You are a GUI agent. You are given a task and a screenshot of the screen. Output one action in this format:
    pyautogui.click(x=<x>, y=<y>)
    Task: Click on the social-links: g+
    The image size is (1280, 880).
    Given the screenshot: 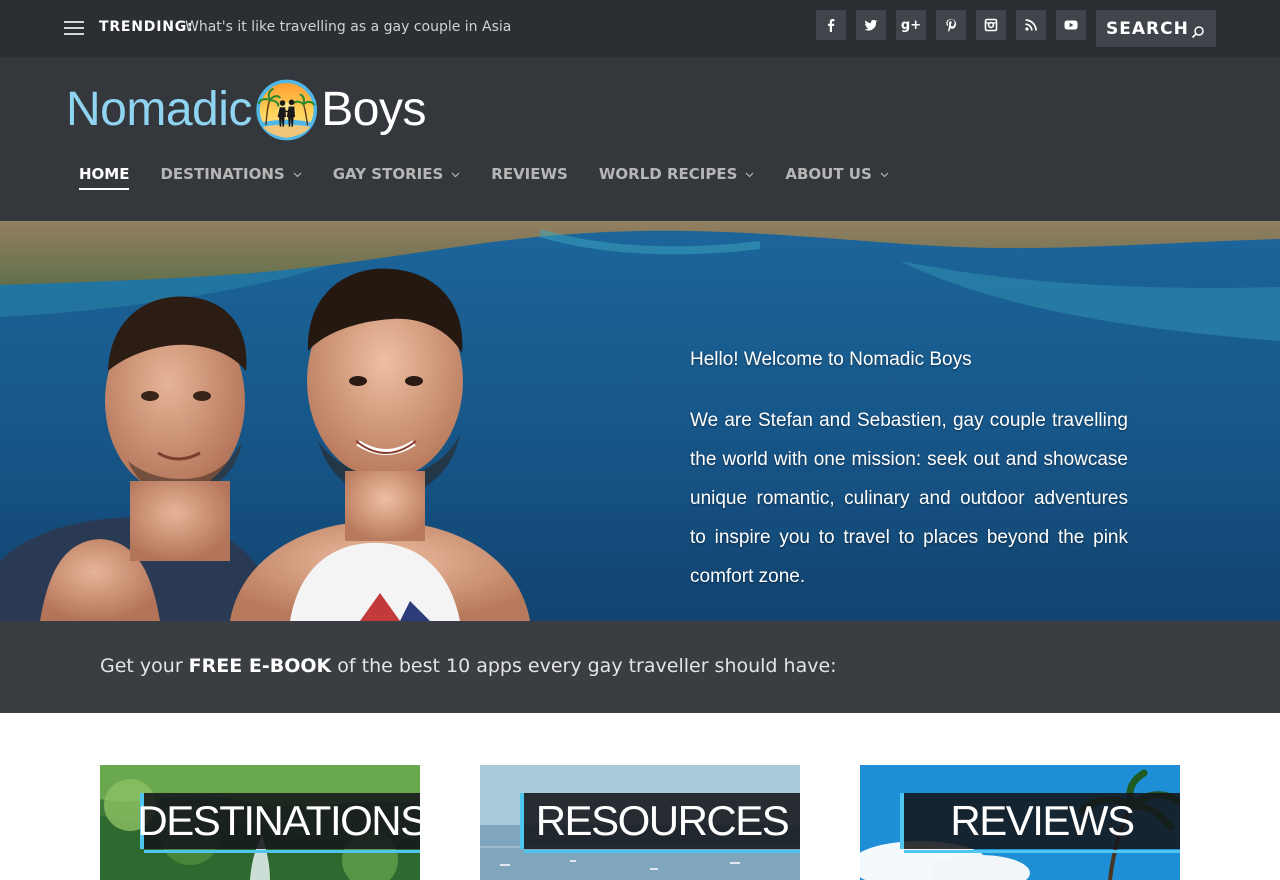 What is the action you would take?
    pyautogui.click(x=951, y=25)
    